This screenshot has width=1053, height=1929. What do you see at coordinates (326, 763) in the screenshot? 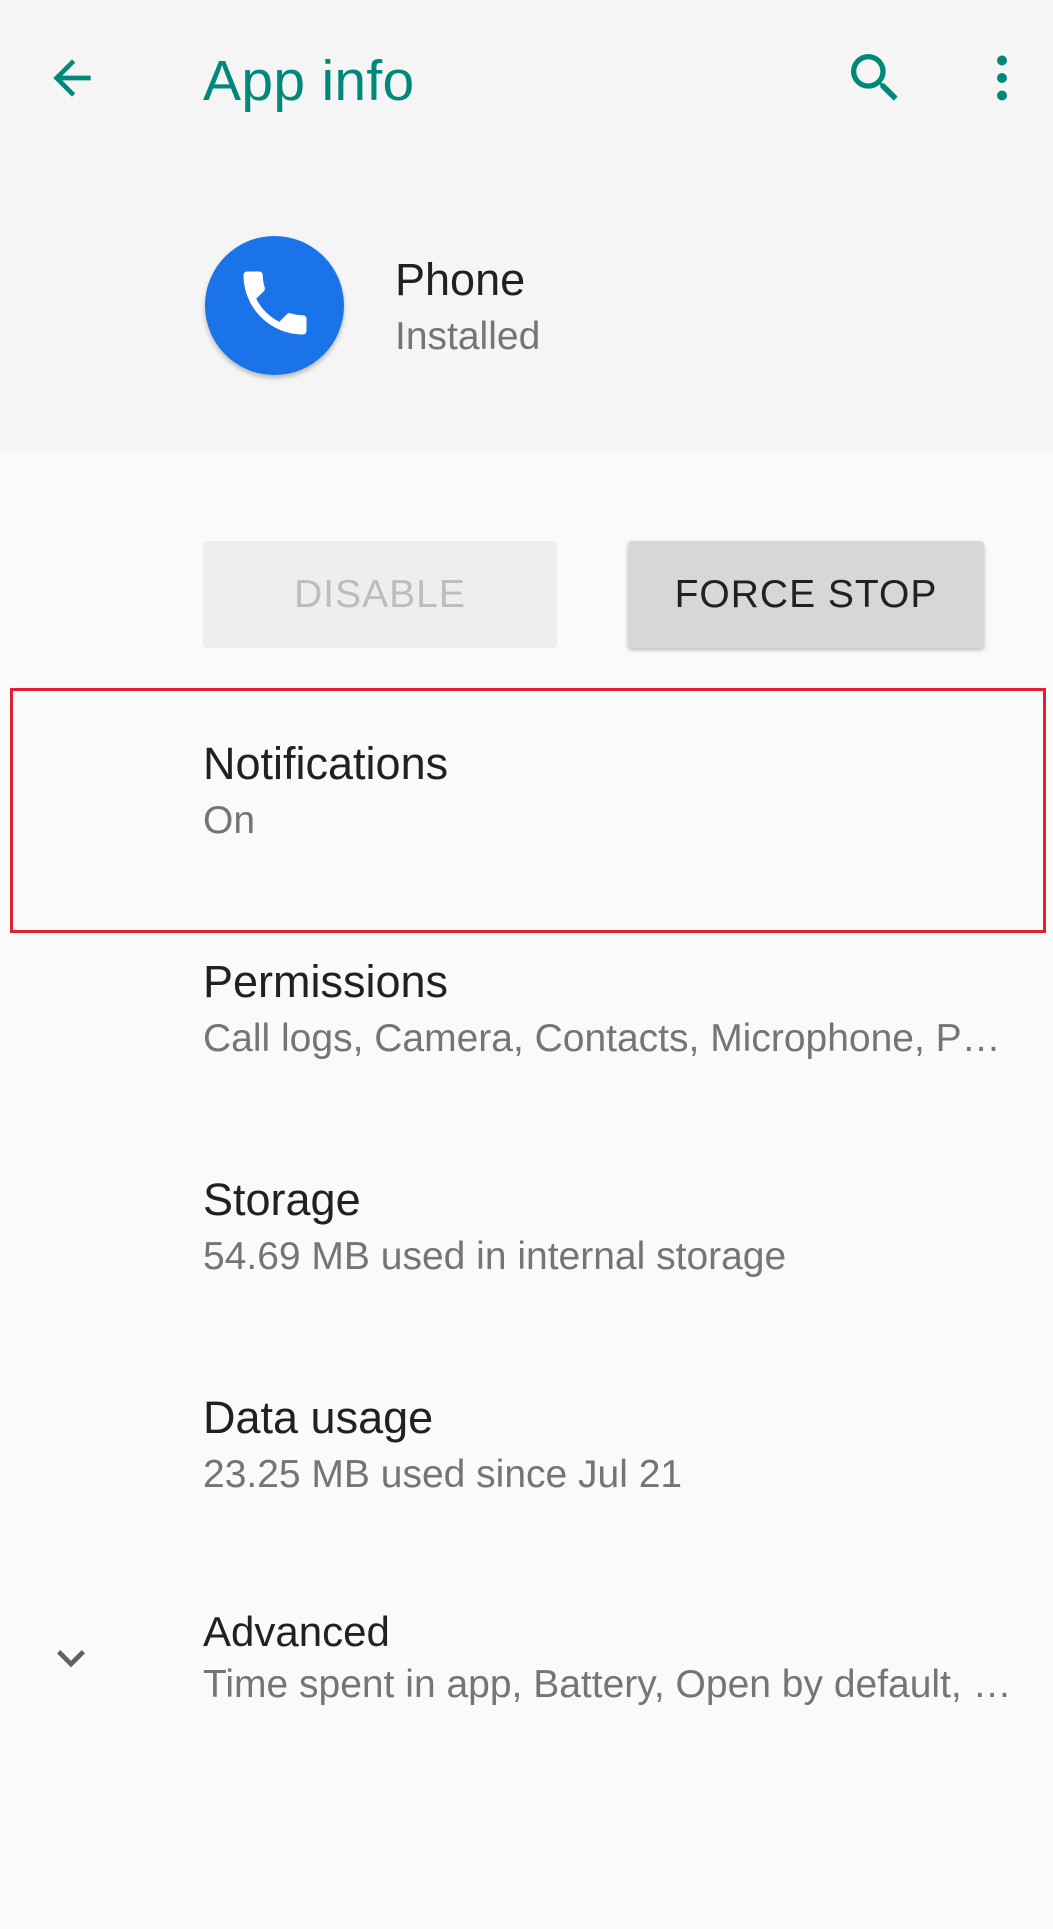
I see `notifications-title: Notifications` at bounding box center [326, 763].